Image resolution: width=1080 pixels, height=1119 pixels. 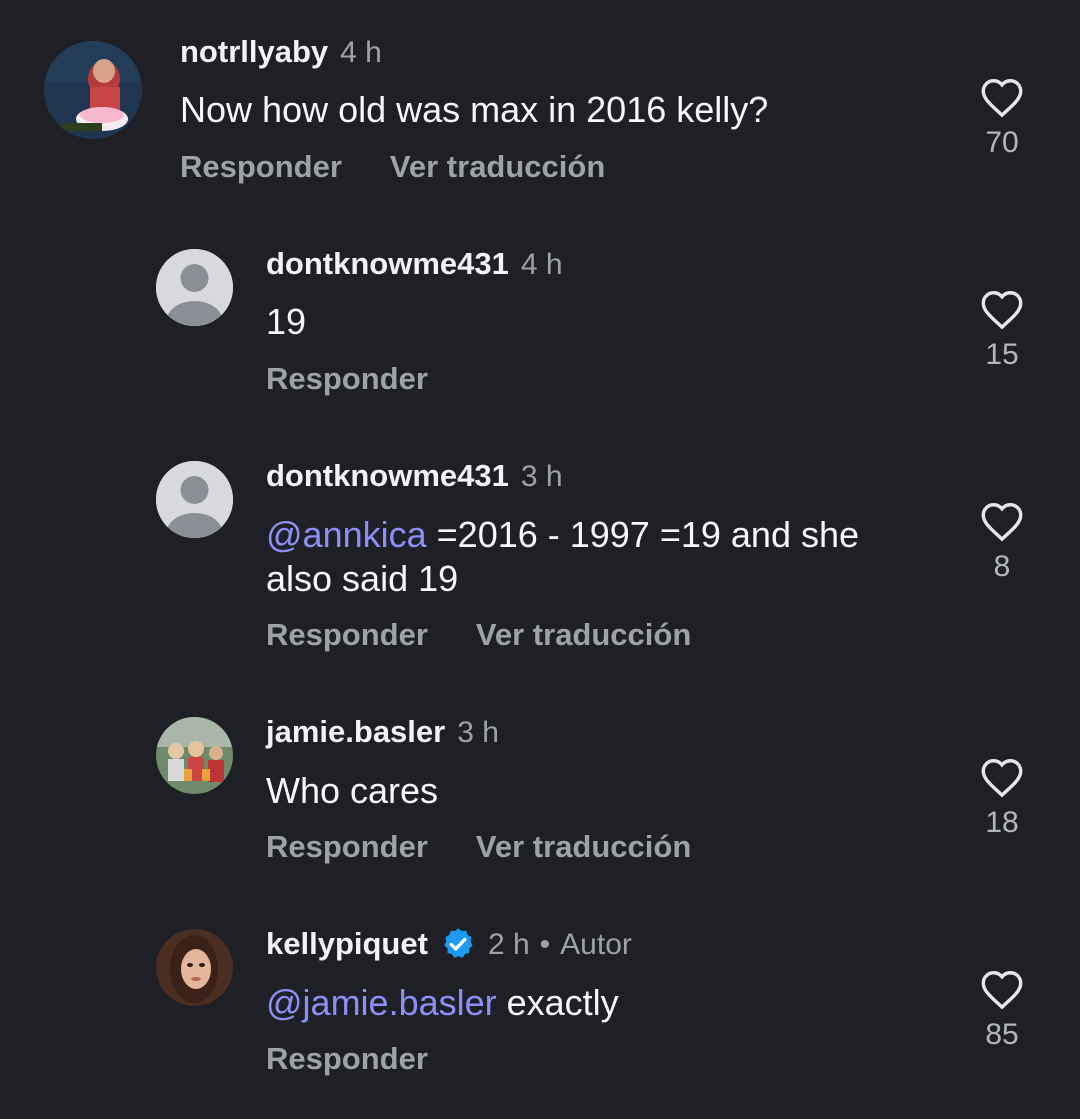 What do you see at coordinates (596, 944) in the screenshot?
I see `author-badge: Autor` at bounding box center [596, 944].